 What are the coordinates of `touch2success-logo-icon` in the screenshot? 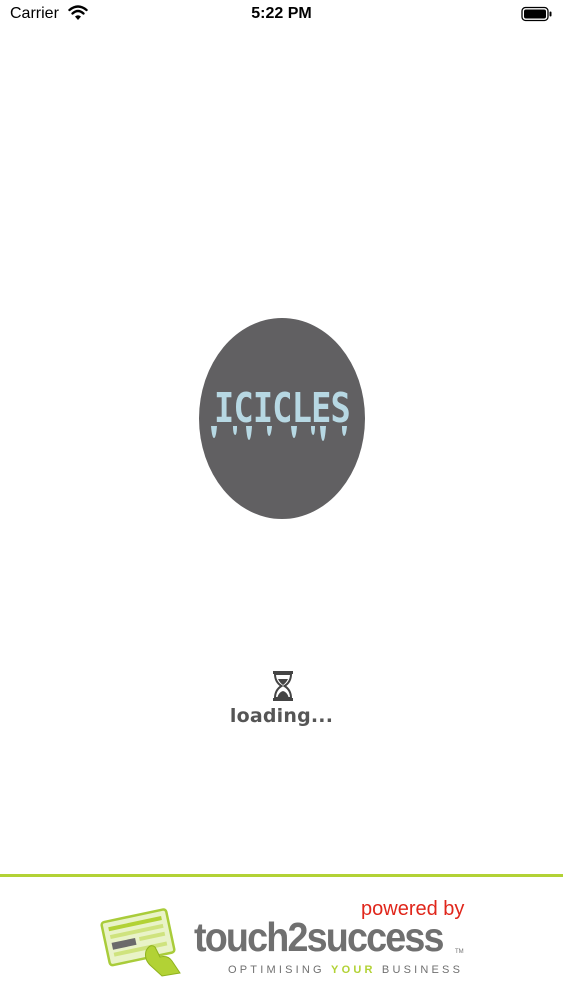 It's located at (140, 942).